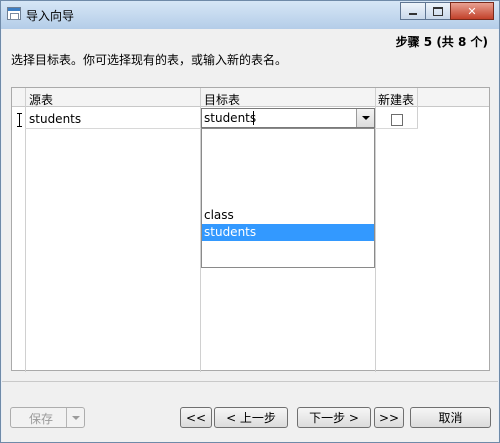 This screenshot has height=443, width=500. I want to click on text-cursor-icon, so click(20, 120).